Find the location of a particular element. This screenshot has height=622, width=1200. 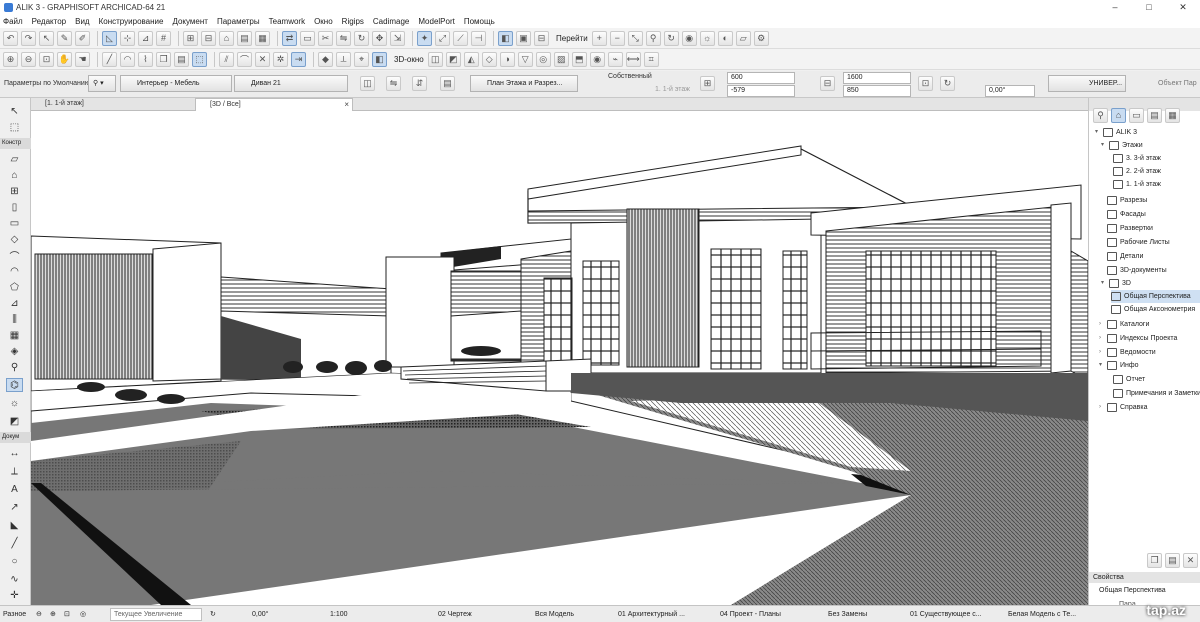

new-view-icon: ❐ is located at coordinates (1154, 560).